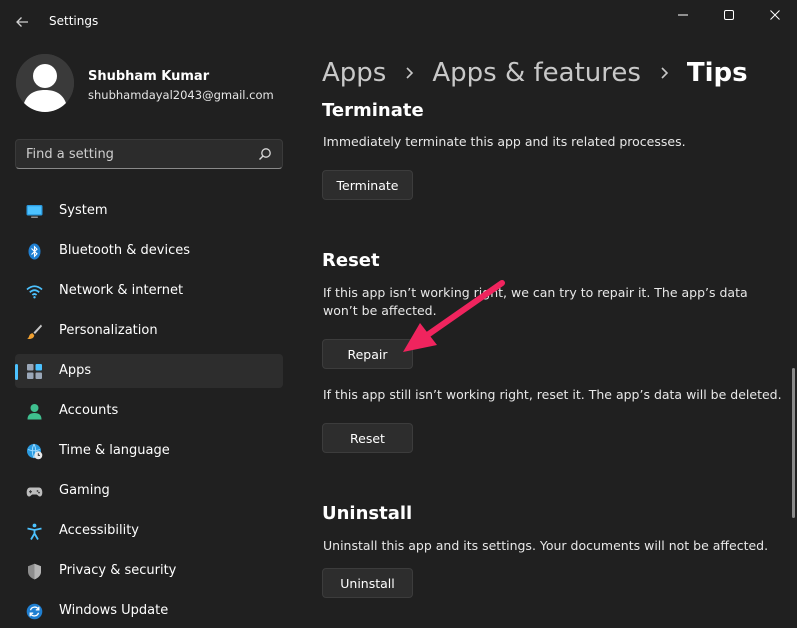  Describe the element at coordinates (108, 330) in the screenshot. I see `sidebar-item-label: Personalization` at that location.